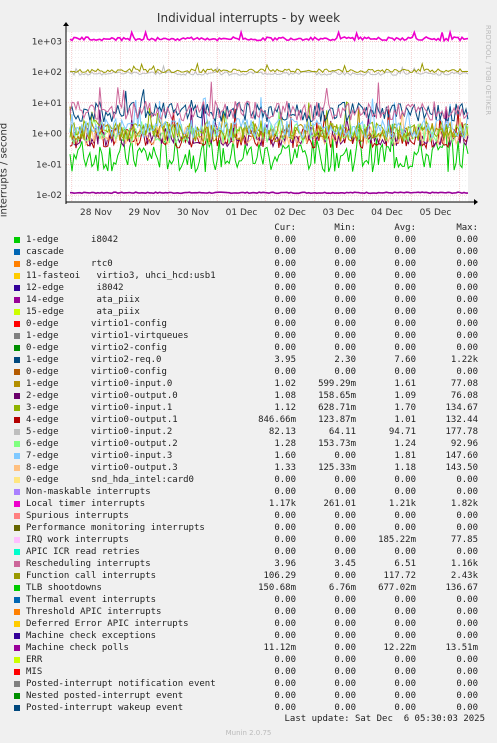 The image size is (497, 743). I want to click on series-max: 147.60, so click(461, 456).